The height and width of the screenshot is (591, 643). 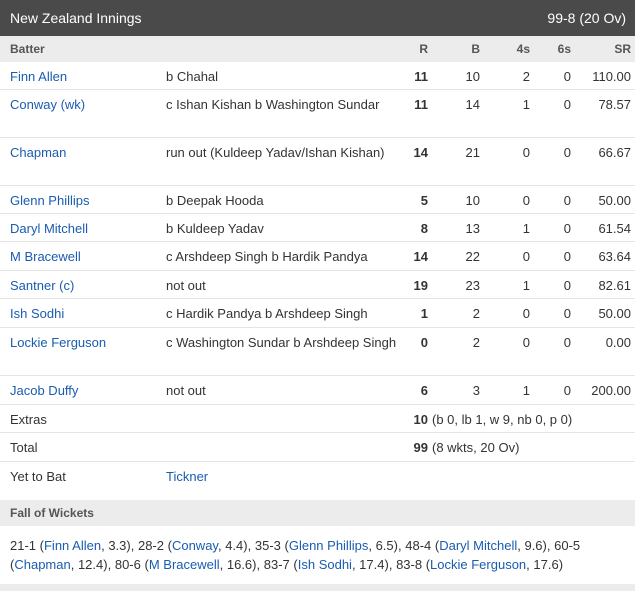 What do you see at coordinates (372, 564) in the screenshot?
I see `fow-over: 17.4` at bounding box center [372, 564].